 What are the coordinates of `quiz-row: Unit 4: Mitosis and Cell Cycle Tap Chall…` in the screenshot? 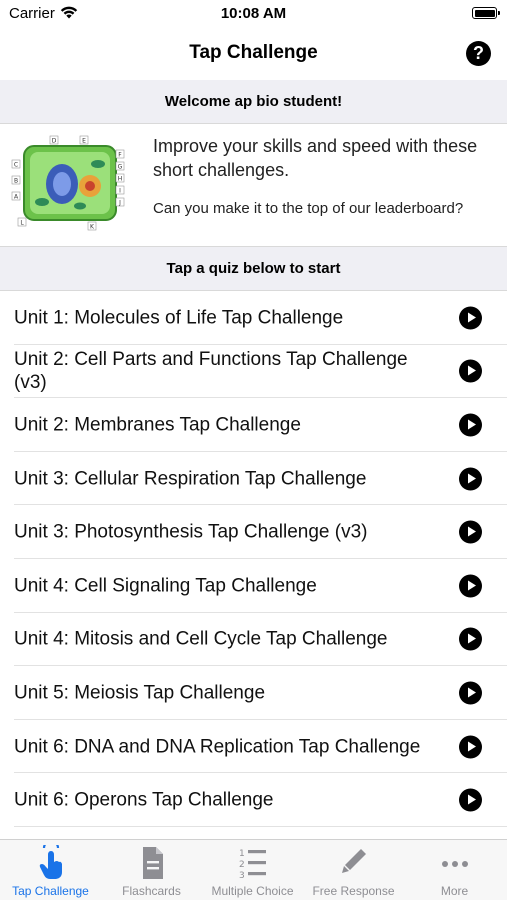 It's located at (253, 640).